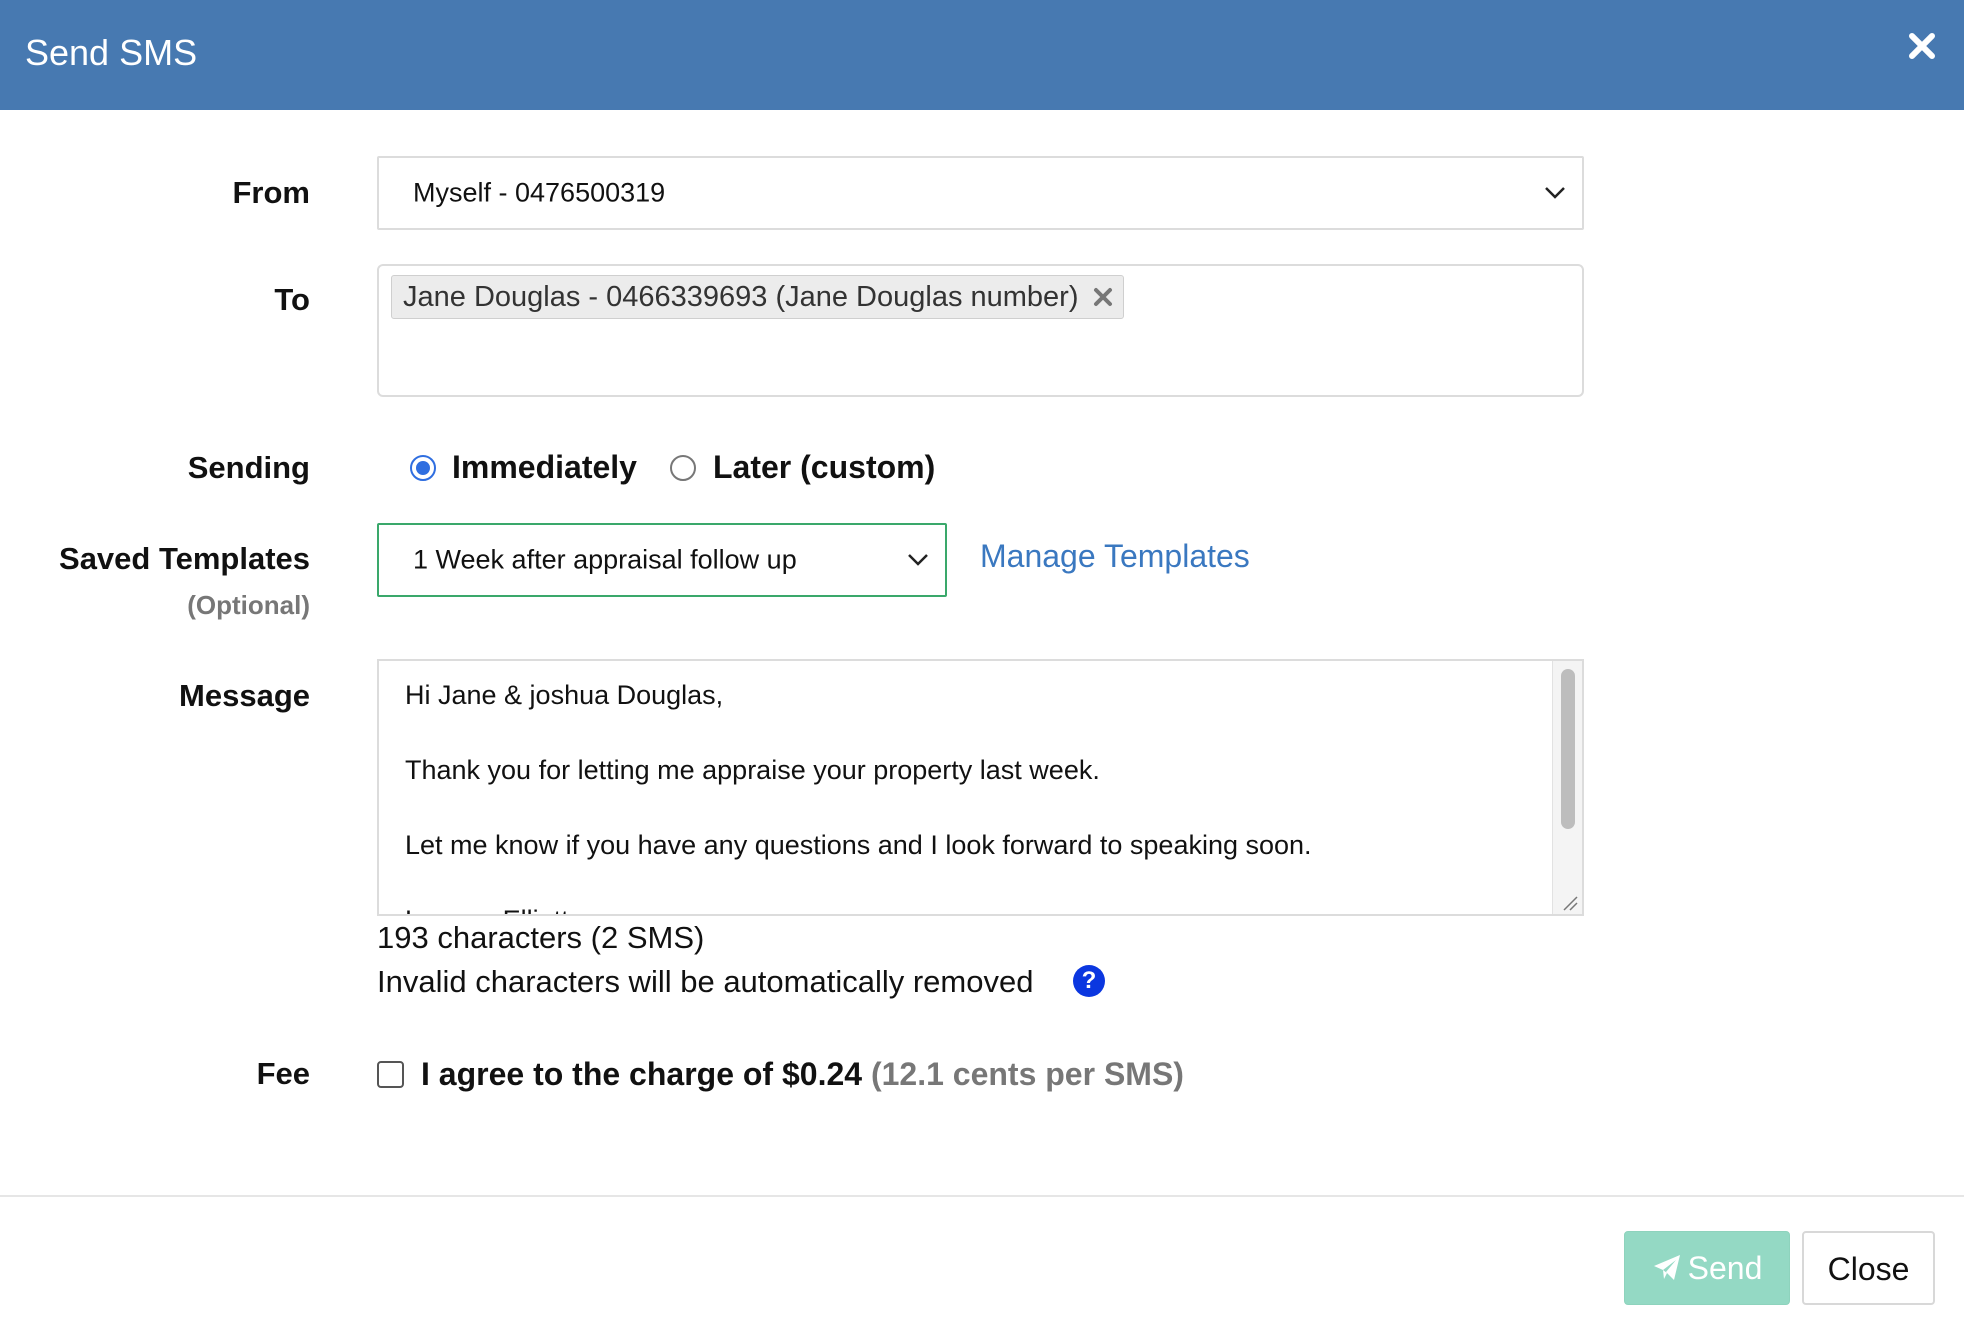 The height and width of the screenshot is (1330, 1964). Describe the element at coordinates (244, 695) in the screenshot. I see `message-label: Message` at that location.